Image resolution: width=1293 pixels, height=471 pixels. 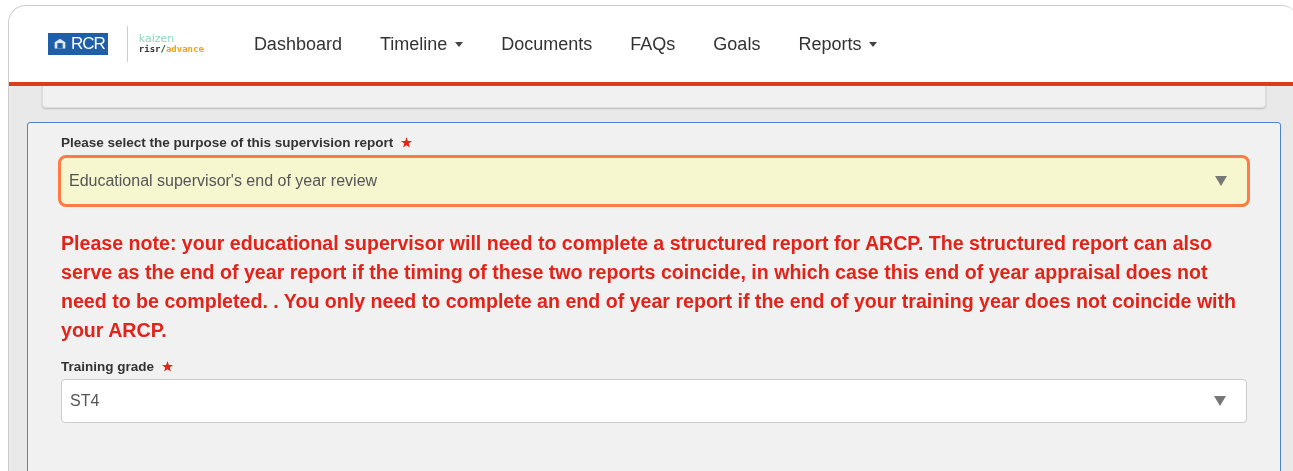 What do you see at coordinates (184, 49) in the screenshot?
I see `brand-suffix: advance` at bounding box center [184, 49].